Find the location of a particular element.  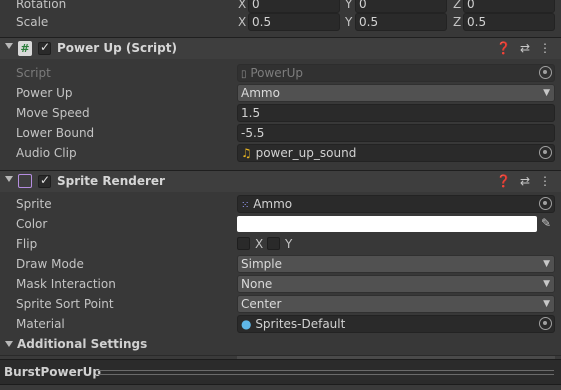

draw-mode-dropdown: Simple ▼ is located at coordinates (396, 264).